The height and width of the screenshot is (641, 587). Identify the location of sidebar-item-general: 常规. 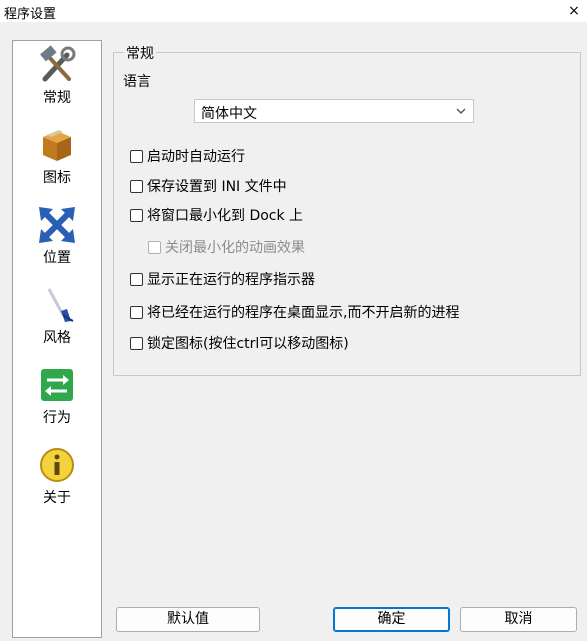
(57, 84).